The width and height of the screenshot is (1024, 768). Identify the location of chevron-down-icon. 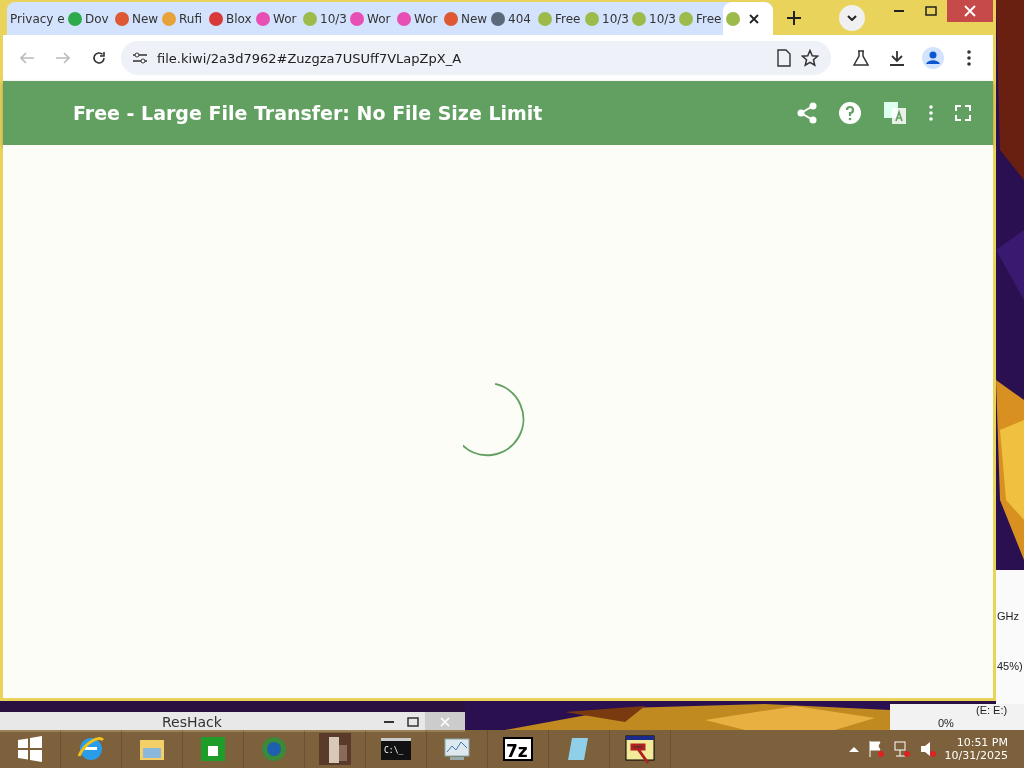
(852, 17).